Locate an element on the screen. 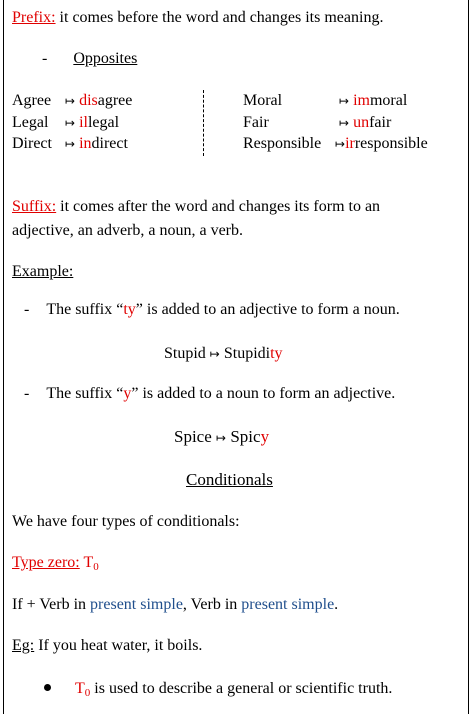 Image resolution: width=475 pixels, height=714 pixels. opposite-pair: Moral ↦ immoral is located at coordinates (325, 101).